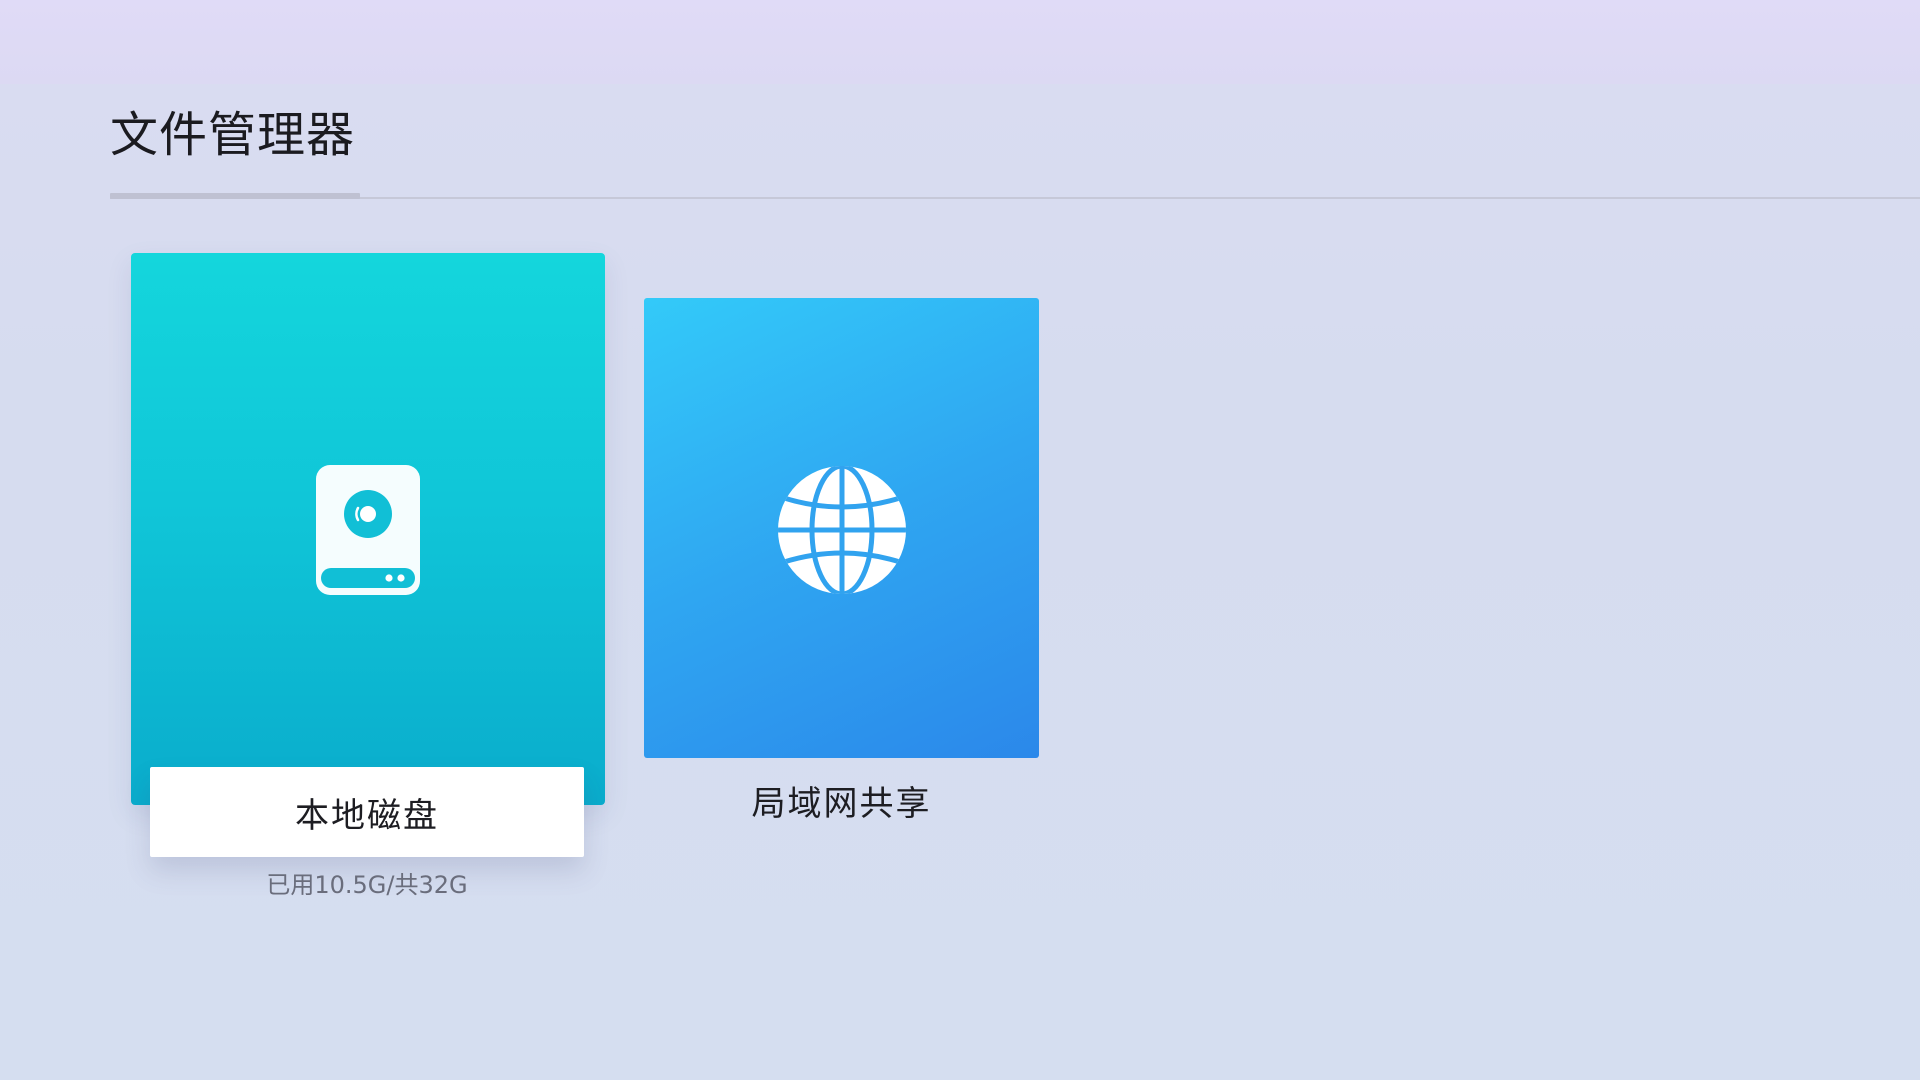  I want to click on top-band, so click(960, 42).